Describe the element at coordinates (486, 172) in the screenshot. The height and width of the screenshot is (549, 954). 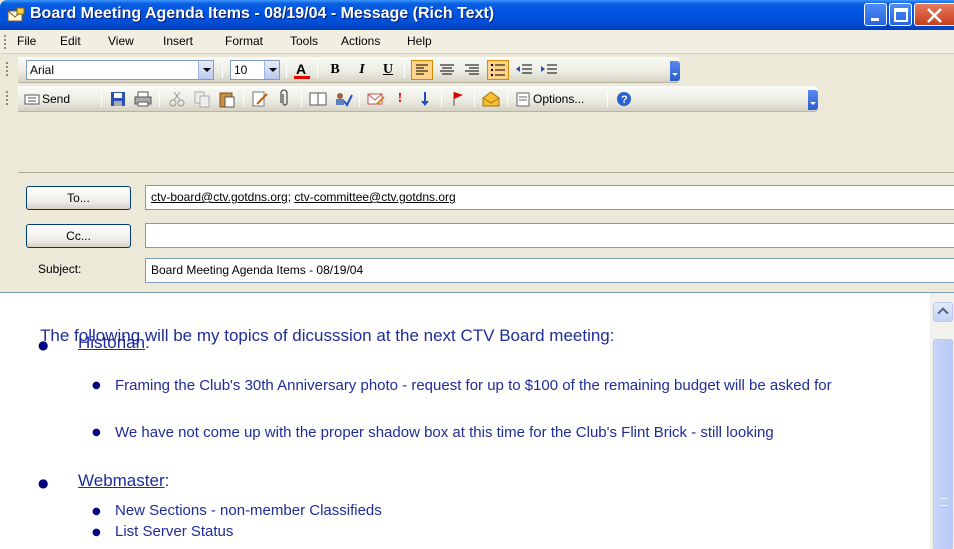
I see `header-divider` at that location.